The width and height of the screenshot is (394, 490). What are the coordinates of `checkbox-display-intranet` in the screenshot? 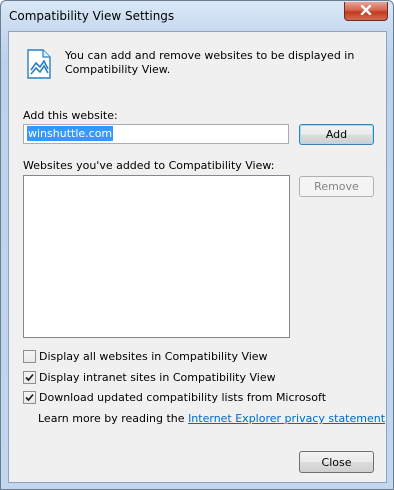 It's located at (29, 377).